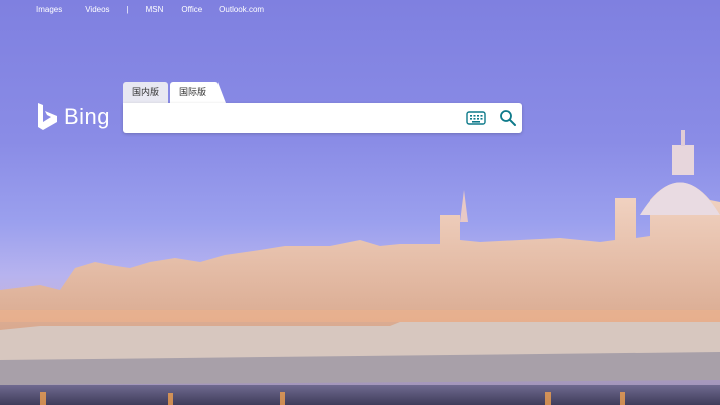 The height and width of the screenshot is (405, 720). What do you see at coordinates (198, 92) in the screenshot?
I see `tab-international: 国际版` at bounding box center [198, 92].